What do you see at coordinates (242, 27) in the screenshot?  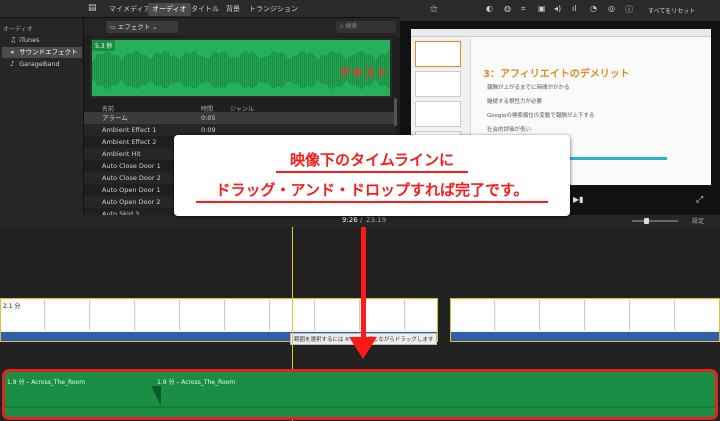 I see `browser-toolbar: ▭ エフェクト ⌄ ⌕ 検索` at bounding box center [242, 27].